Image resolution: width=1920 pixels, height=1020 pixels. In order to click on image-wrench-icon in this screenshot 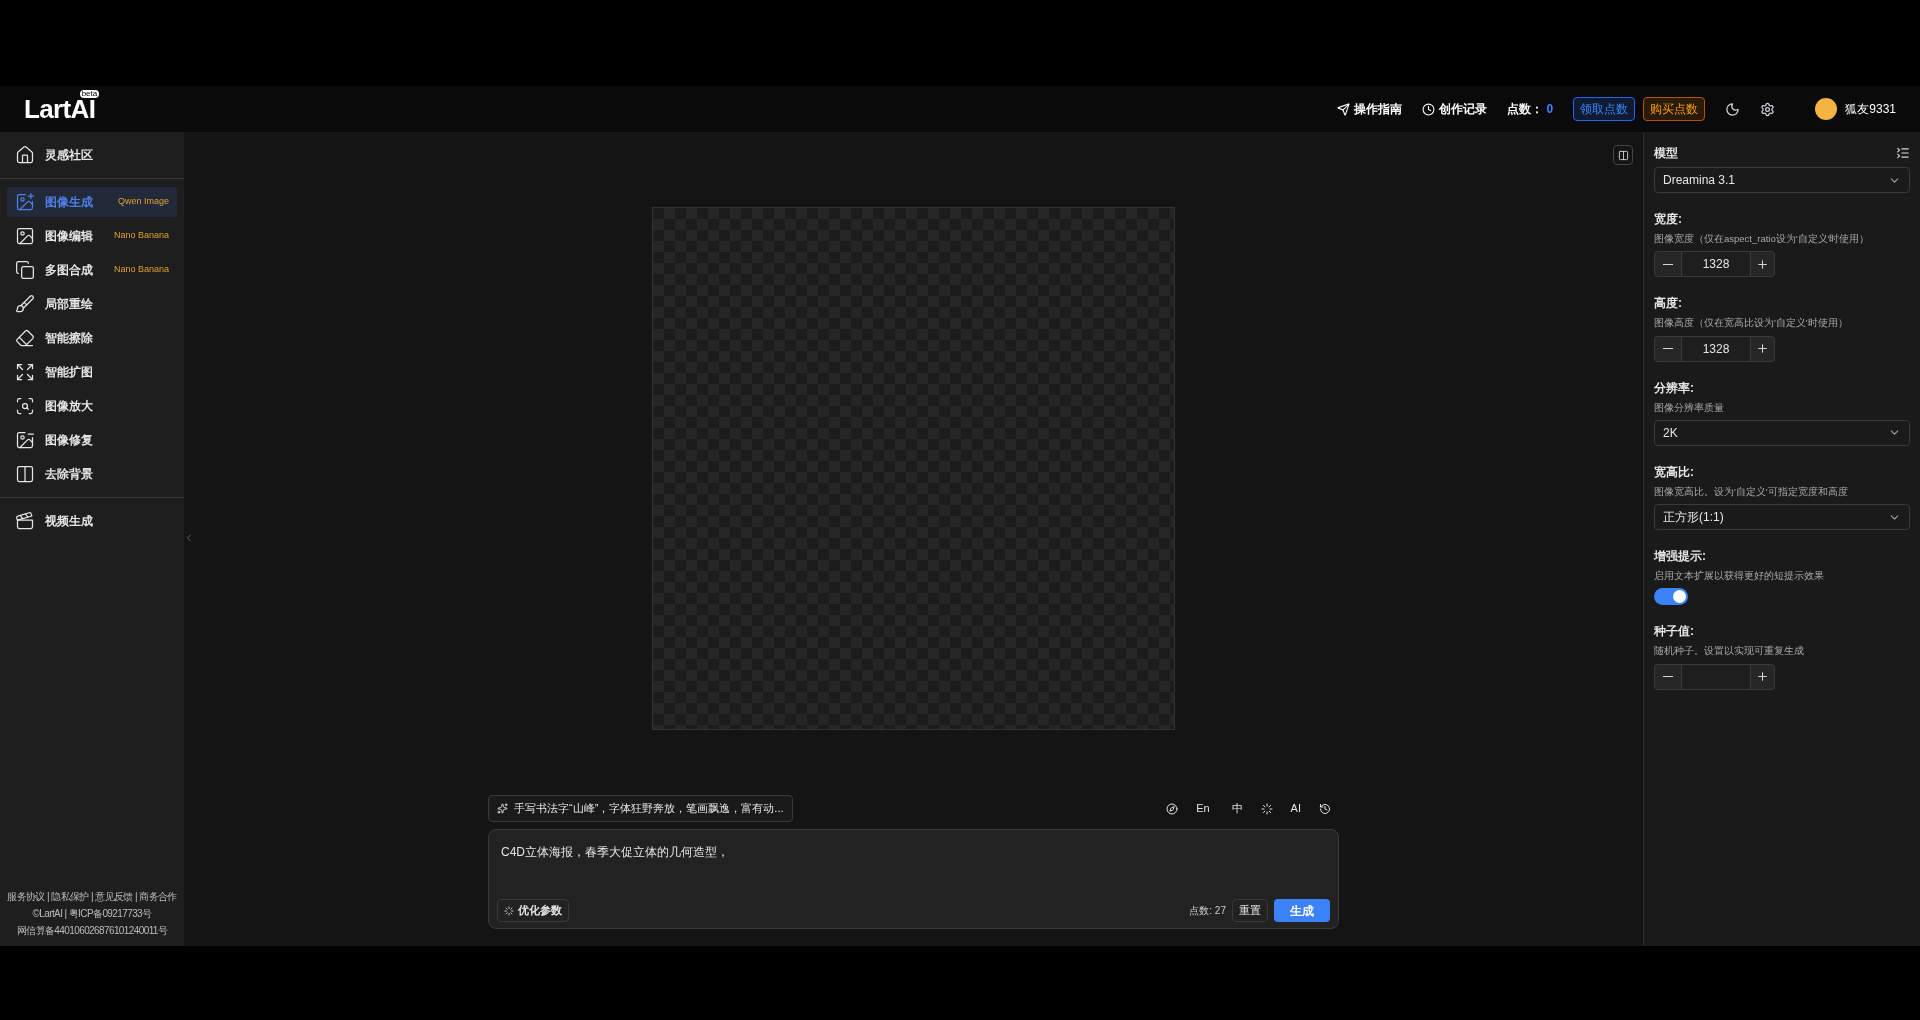, I will do `click(25, 440)`.